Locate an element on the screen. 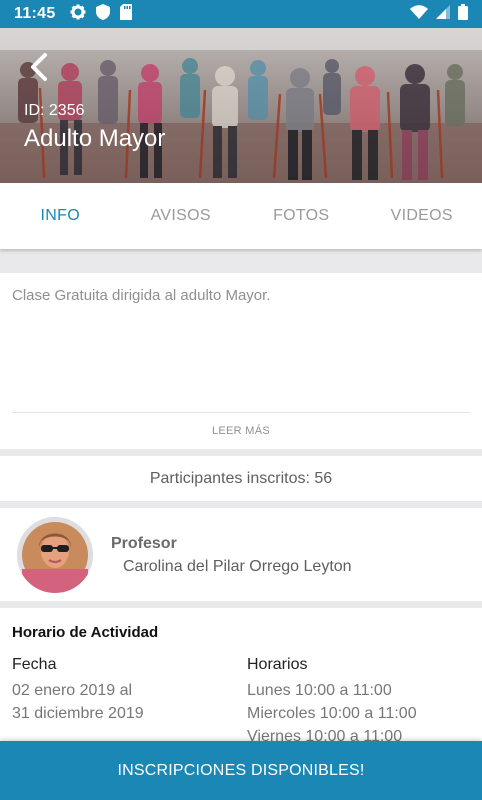 The width and height of the screenshot is (482, 800). chevron-left-icon is located at coordinates (39, 67).